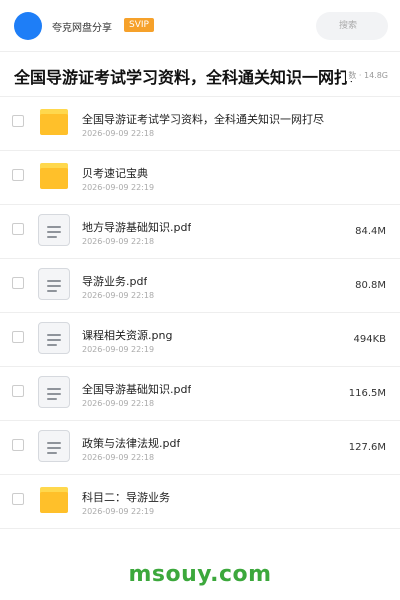 The image size is (400, 600). What do you see at coordinates (370, 231) in the screenshot?
I see `file-size: 84.4M` at bounding box center [370, 231].